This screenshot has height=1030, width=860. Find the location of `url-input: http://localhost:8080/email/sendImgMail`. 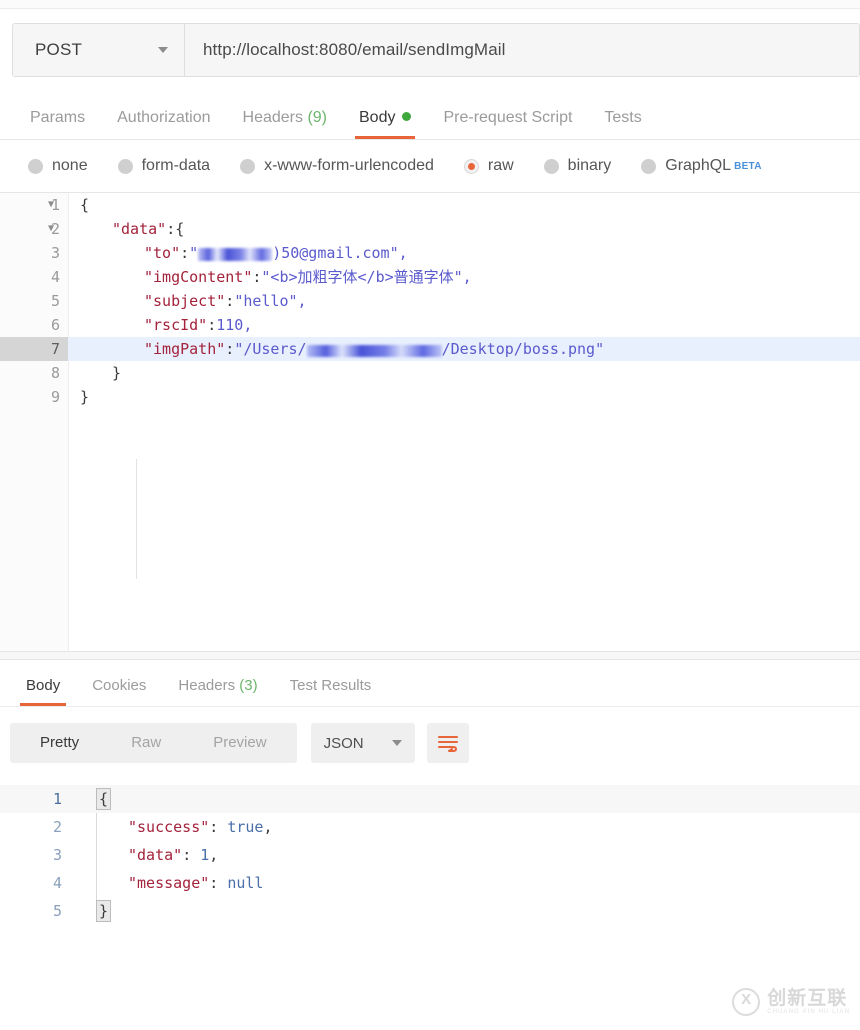

url-input: http://localhost:8080/email/sendImgMail is located at coordinates (522, 50).